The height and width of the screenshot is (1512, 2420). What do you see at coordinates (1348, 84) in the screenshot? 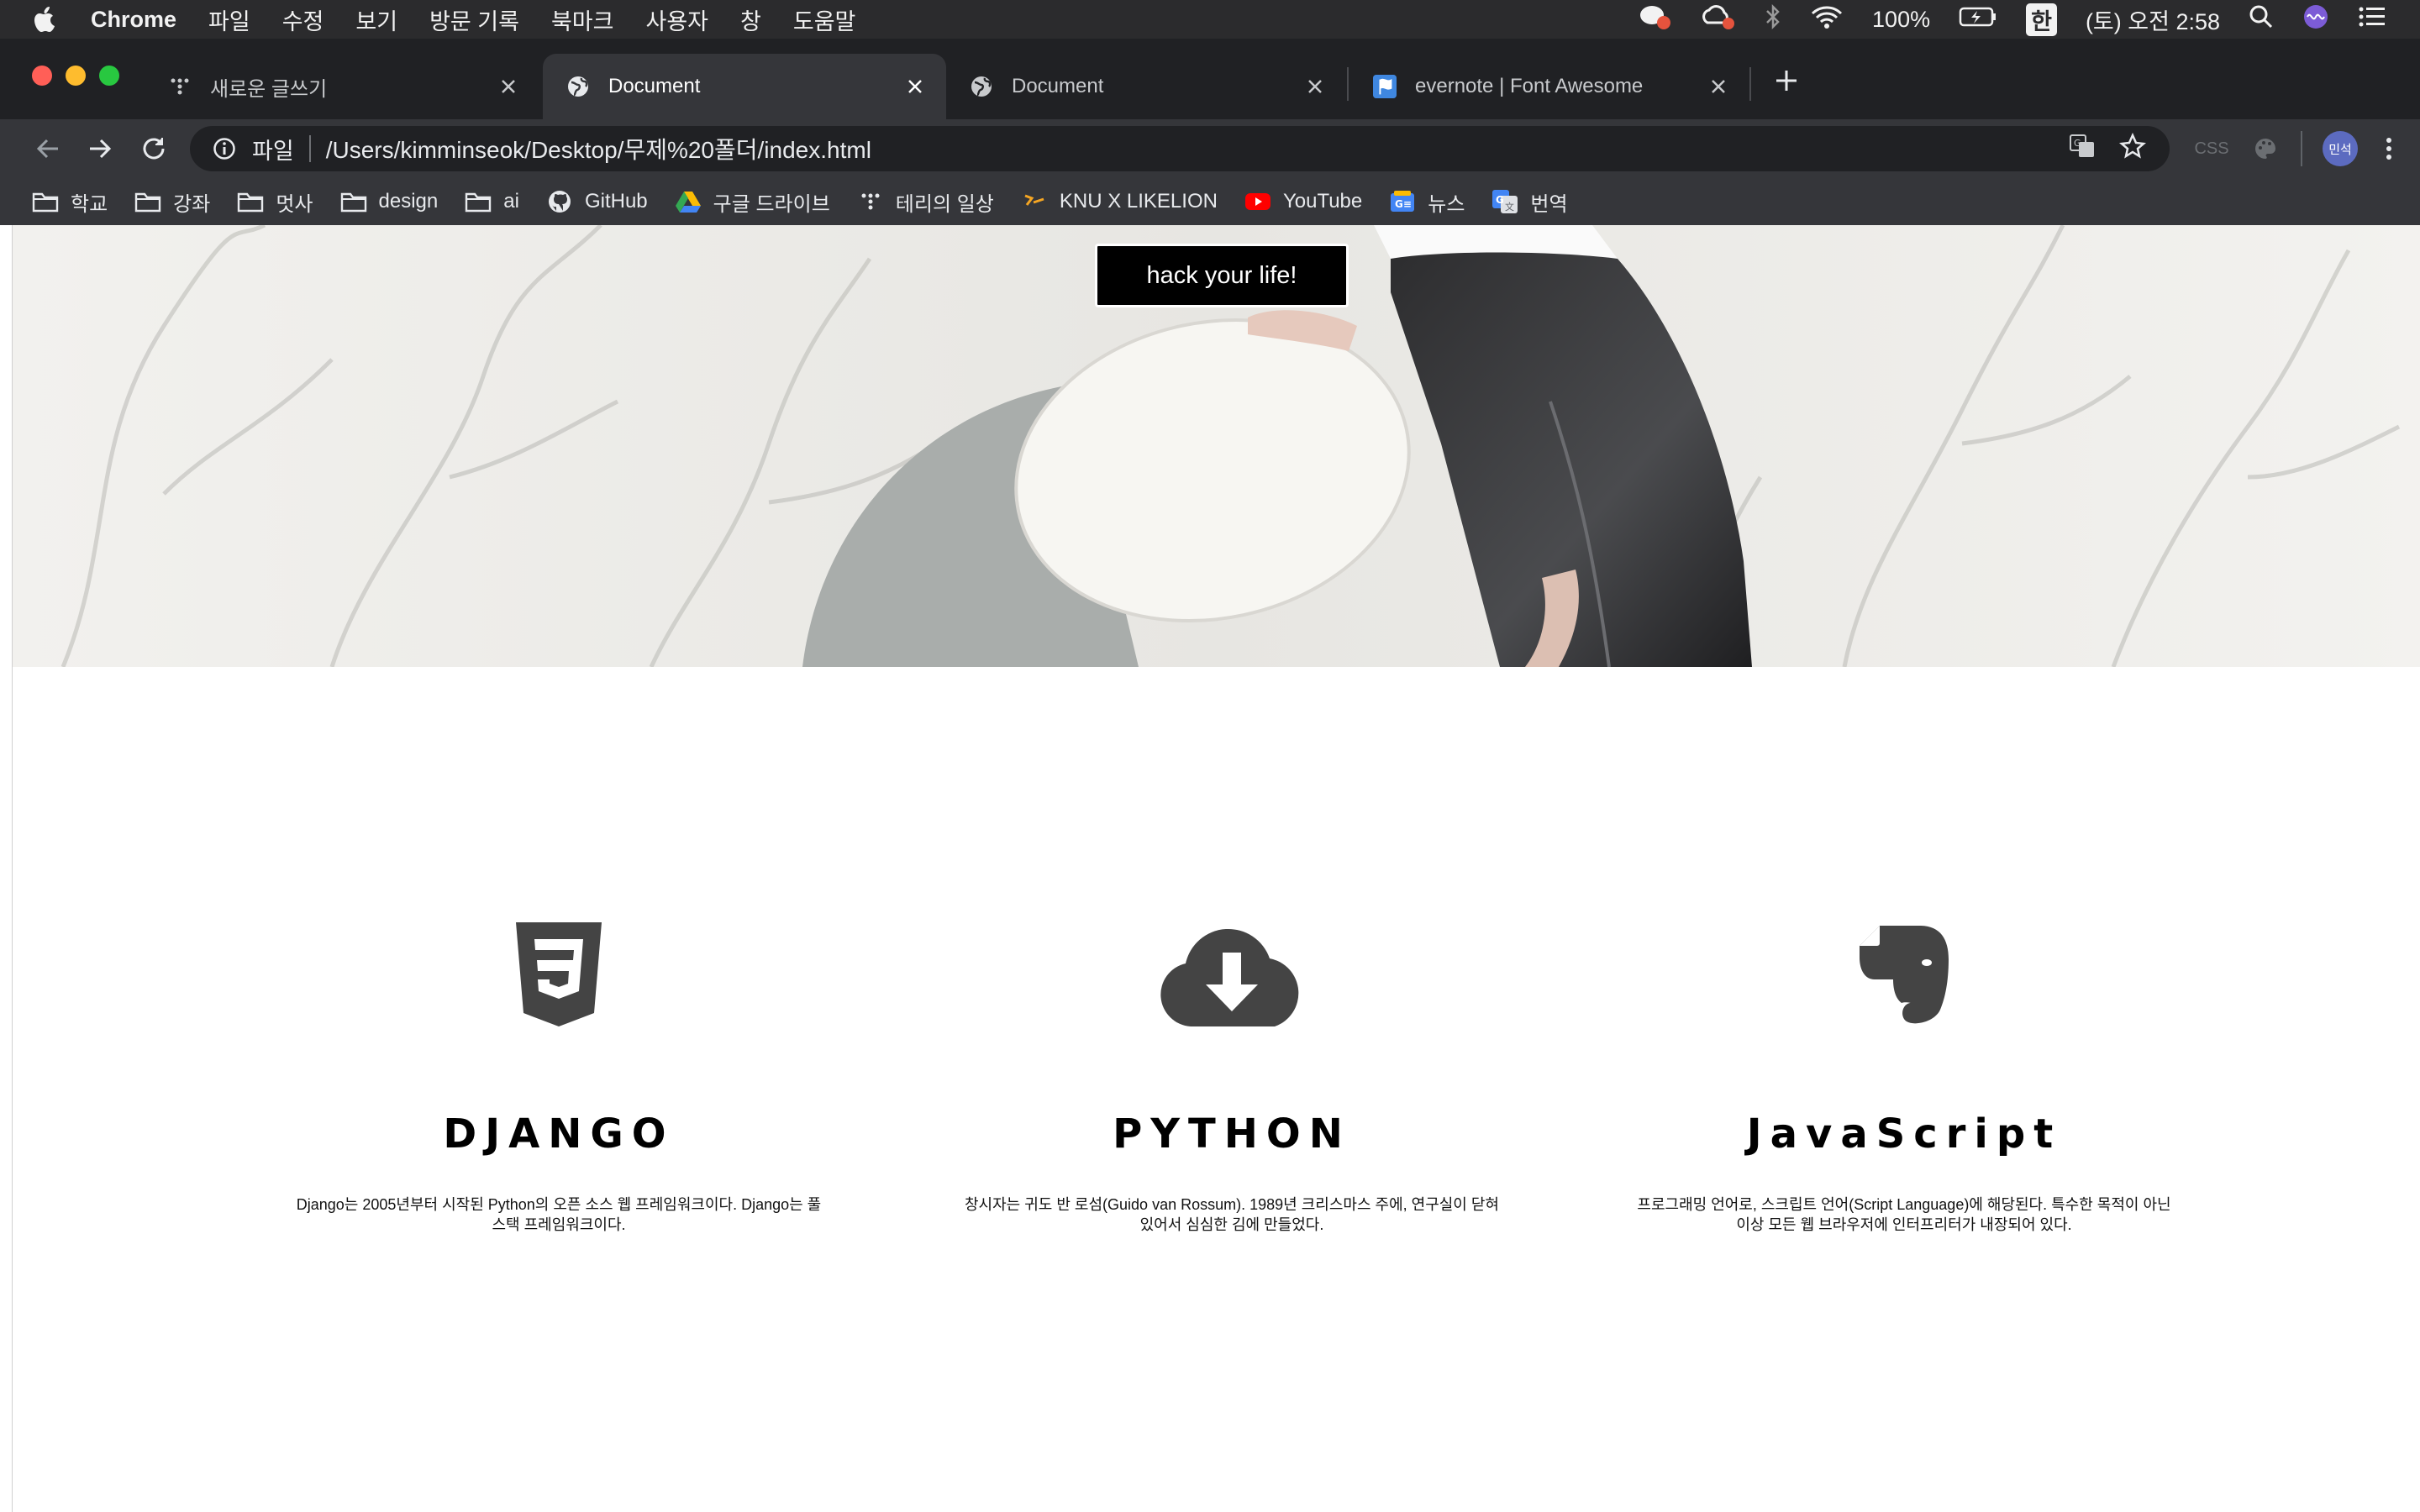
I see `tab-separator` at bounding box center [1348, 84].